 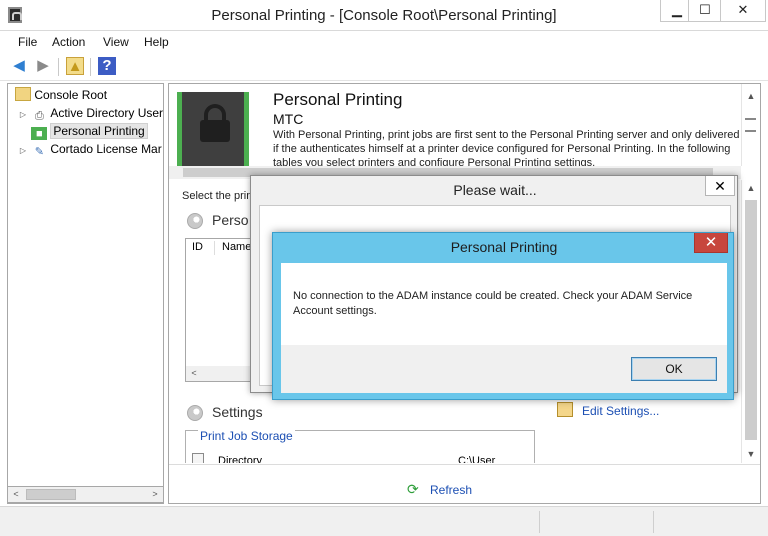 What do you see at coordinates (236, 247) in the screenshot?
I see `column-header-name: Name` at bounding box center [236, 247].